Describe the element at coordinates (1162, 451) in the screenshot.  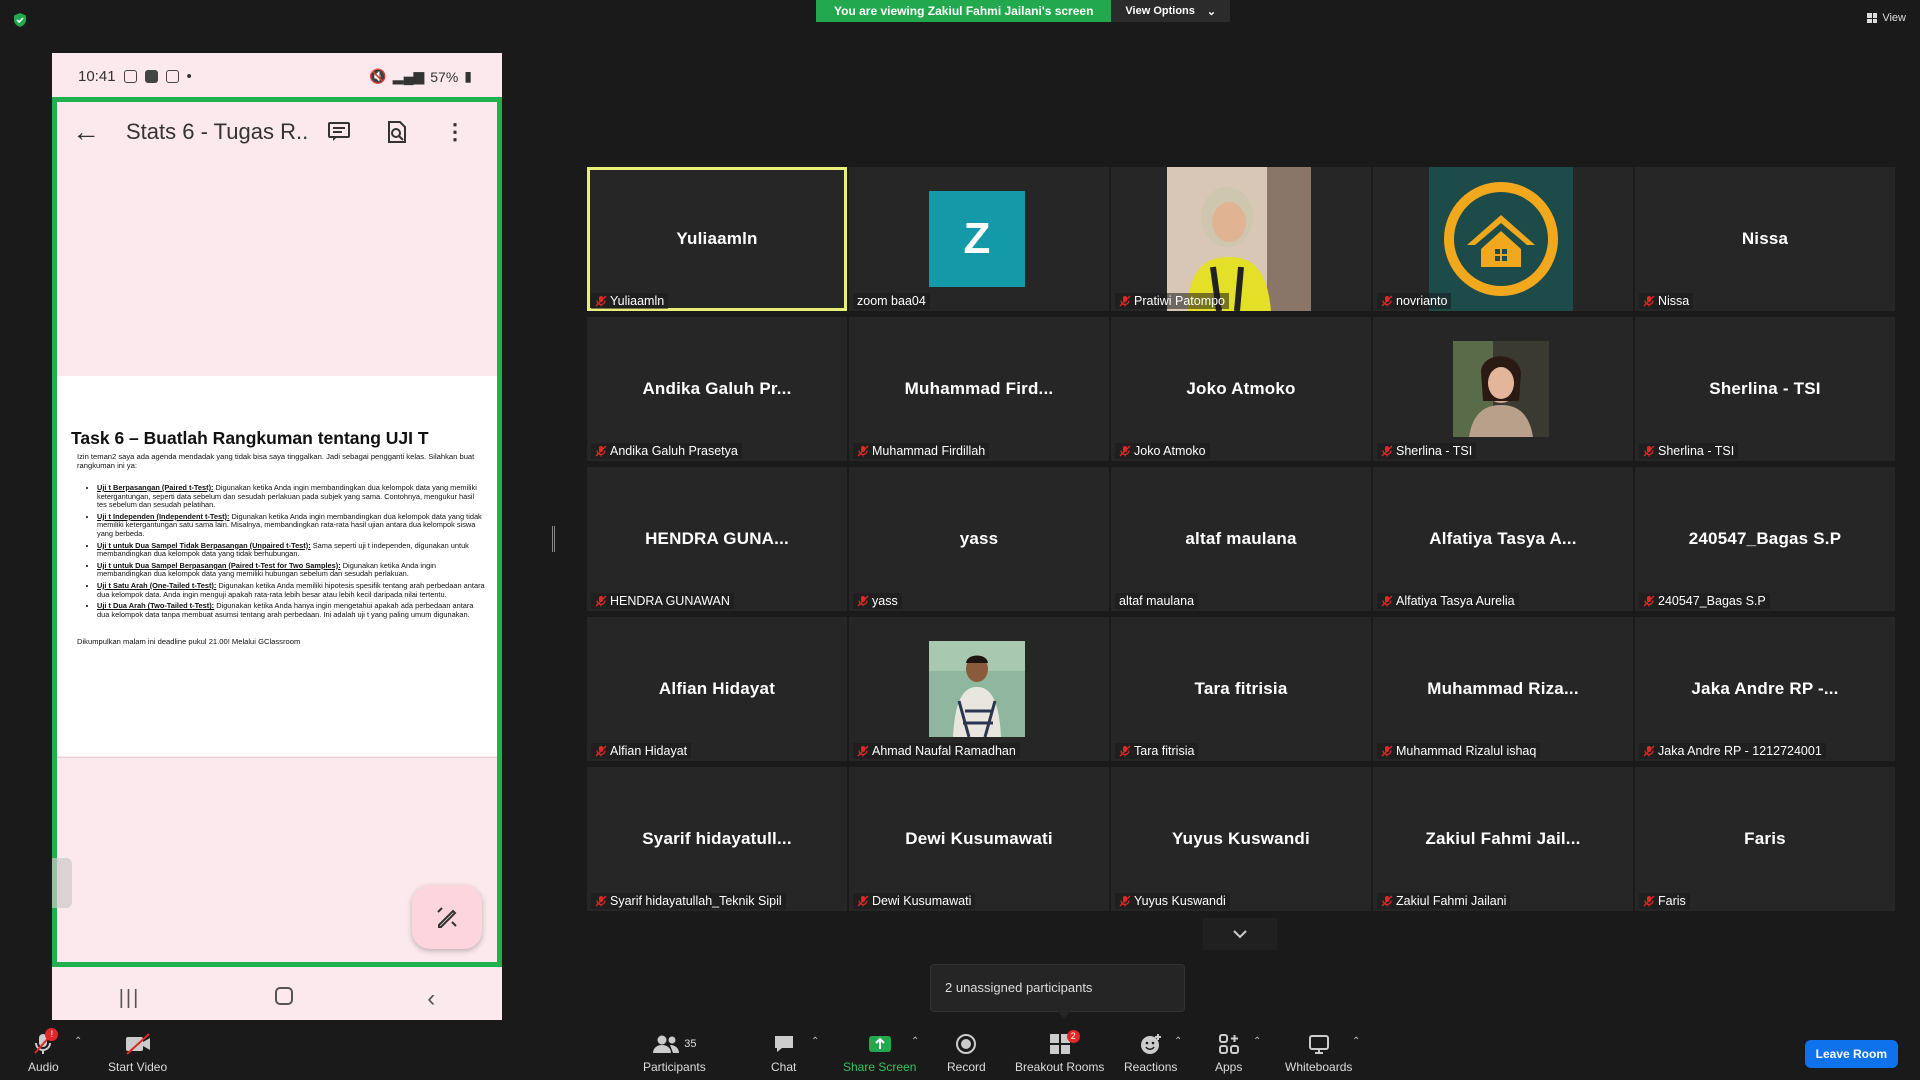
I see `participant-name-label: Joko Atmoko` at that location.